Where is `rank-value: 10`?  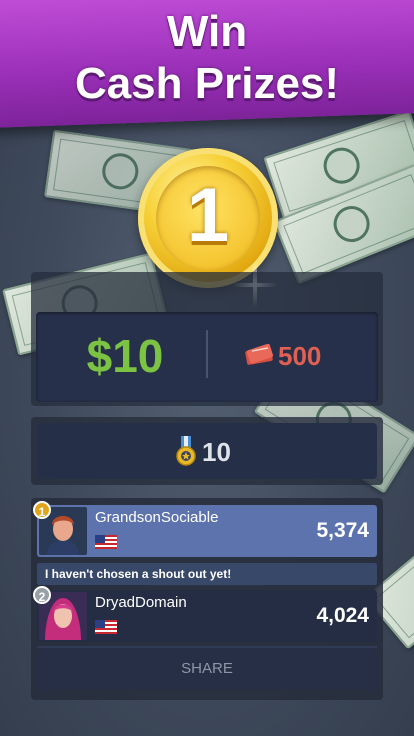
rank-value: 10 is located at coordinates (216, 452).